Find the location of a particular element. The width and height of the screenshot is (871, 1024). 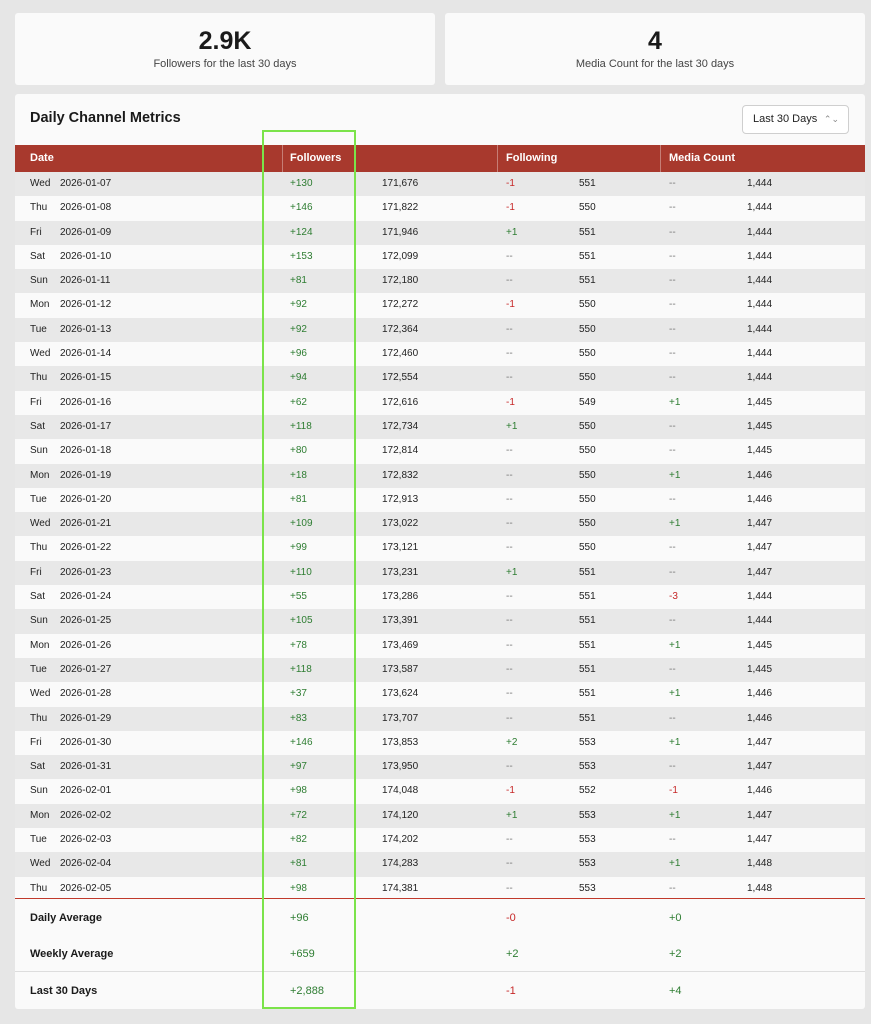

row-following-delta: -1 is located at coordinates (510, 305).